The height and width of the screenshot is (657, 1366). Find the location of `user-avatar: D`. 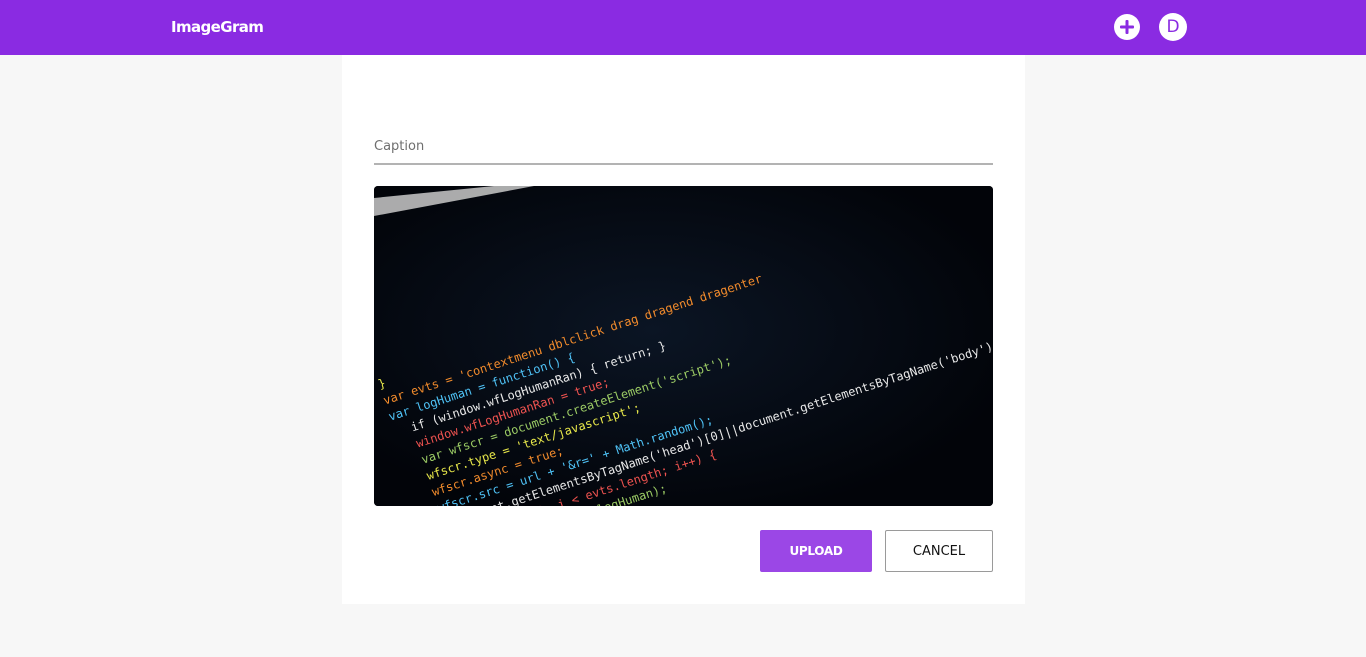

user-avatar: D is located at coordinates (1173, 27).